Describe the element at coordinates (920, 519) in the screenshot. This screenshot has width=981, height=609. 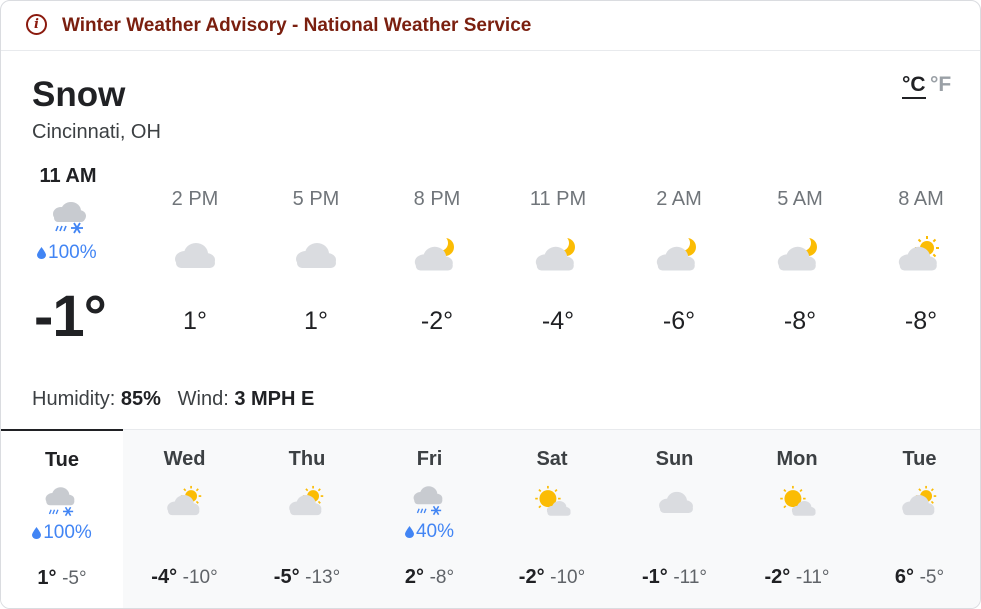
I see `daily-item-tue: Tue 6° -5°` at that location.